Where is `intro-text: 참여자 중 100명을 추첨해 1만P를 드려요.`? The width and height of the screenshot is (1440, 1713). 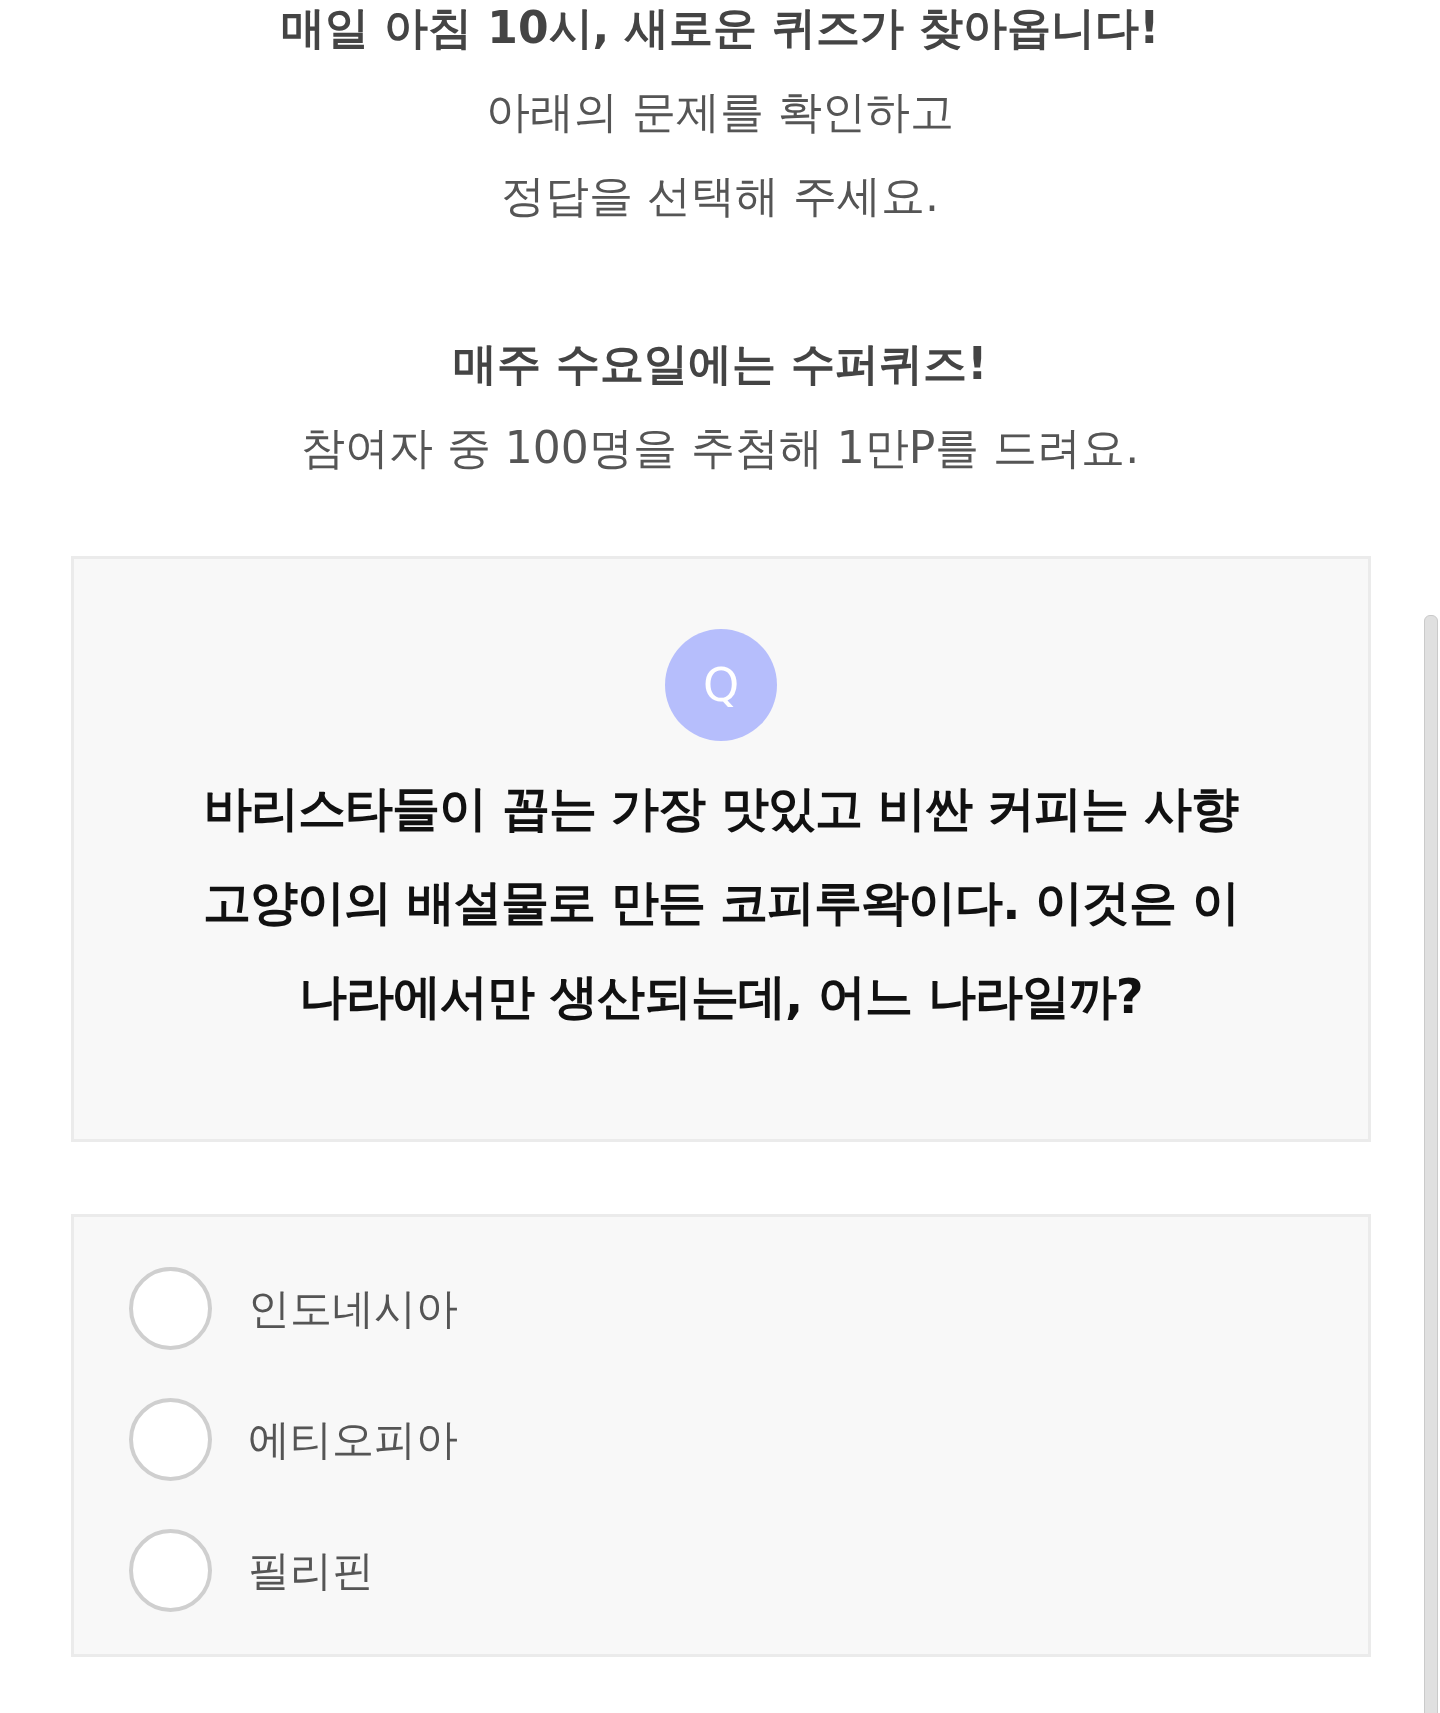 intro-text: 참여자 중 100명을 추첨해 1만P를 드려요. is located at coordinates (720, 448).